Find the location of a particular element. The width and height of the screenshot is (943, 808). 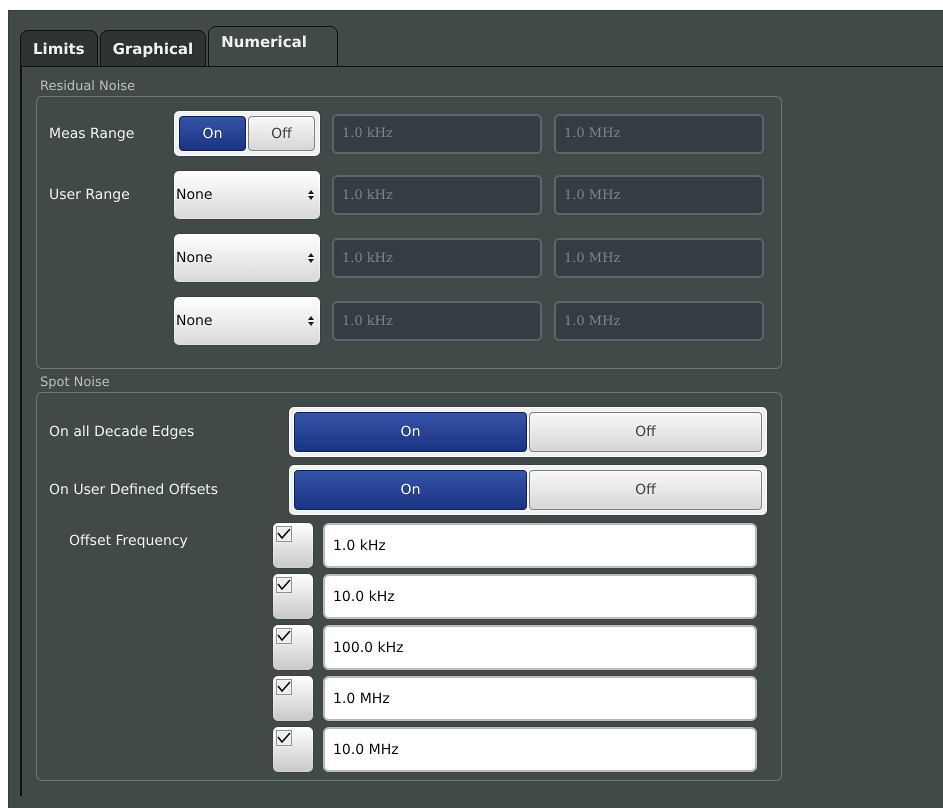

frequency-field: 10.0 kHz is located at coordinates (540, 596).